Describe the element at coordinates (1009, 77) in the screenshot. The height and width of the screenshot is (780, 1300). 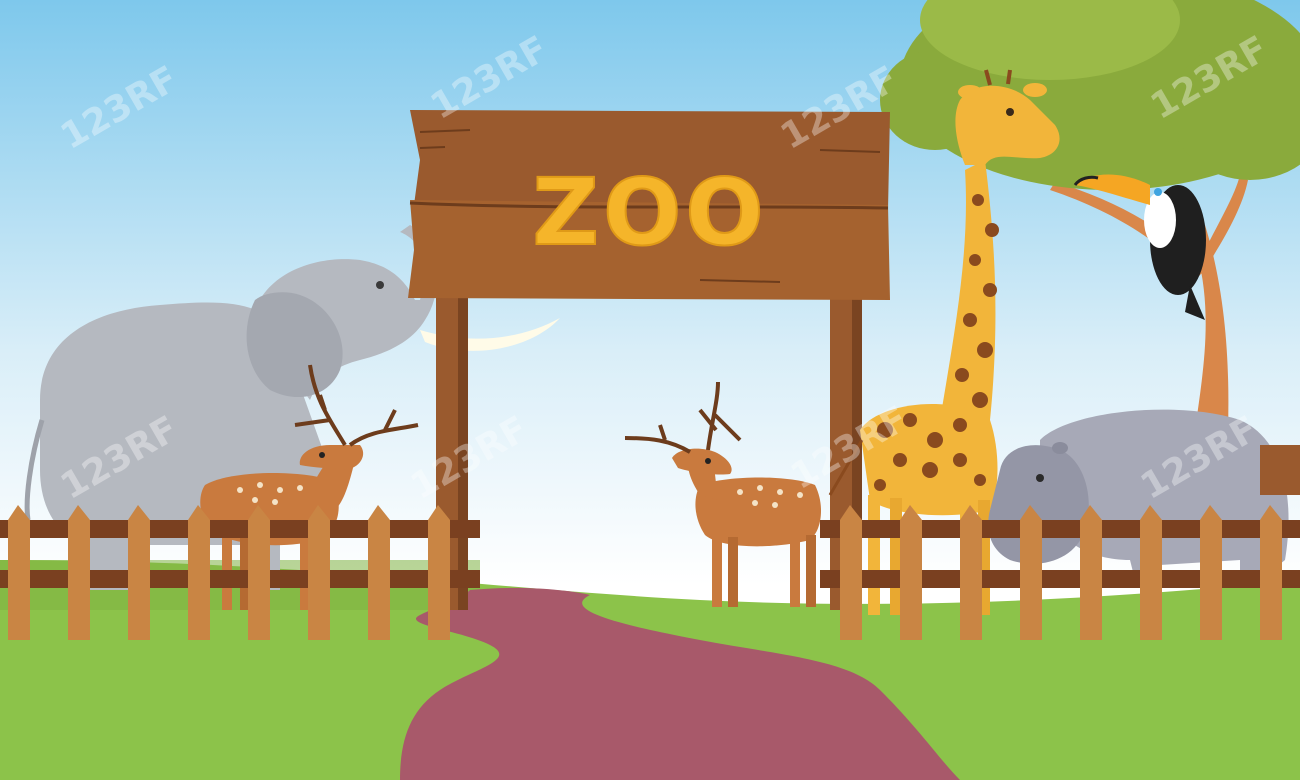
I see `giraffe-horn-right` at that location.